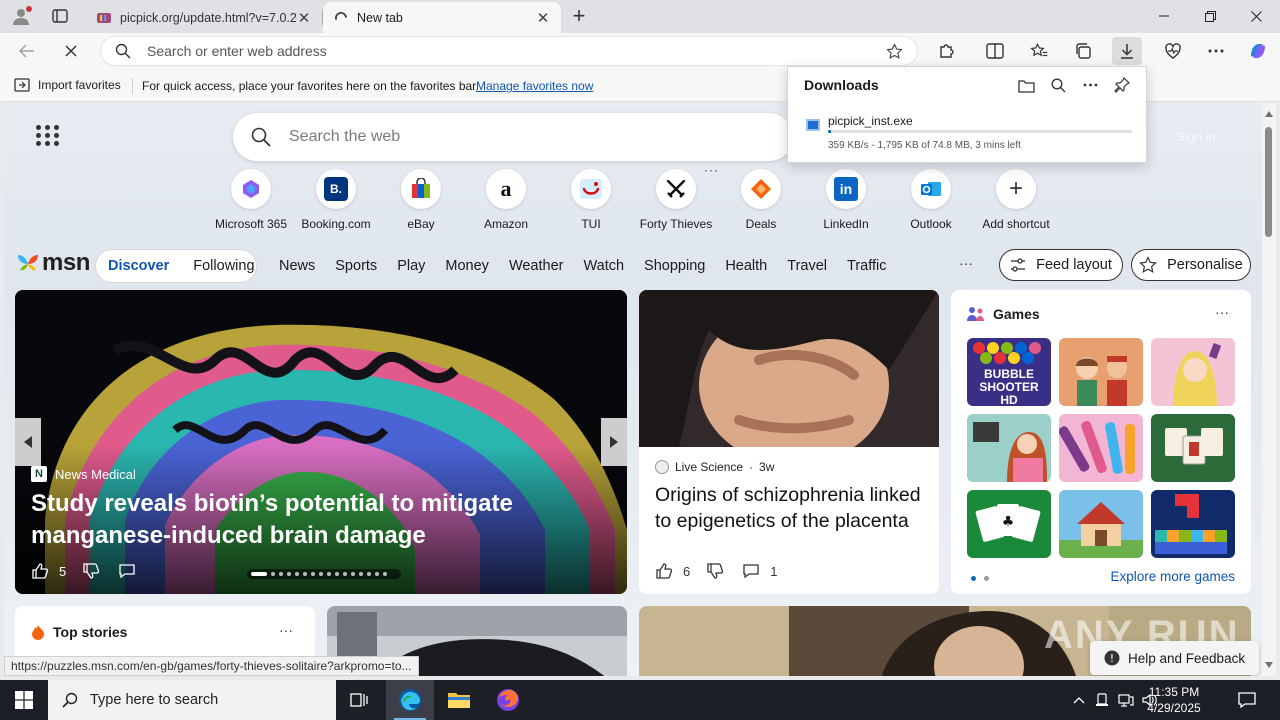  Describe the element at coordinates (223, 266) in the screenshot. I see `tab-following: Following` at that location.